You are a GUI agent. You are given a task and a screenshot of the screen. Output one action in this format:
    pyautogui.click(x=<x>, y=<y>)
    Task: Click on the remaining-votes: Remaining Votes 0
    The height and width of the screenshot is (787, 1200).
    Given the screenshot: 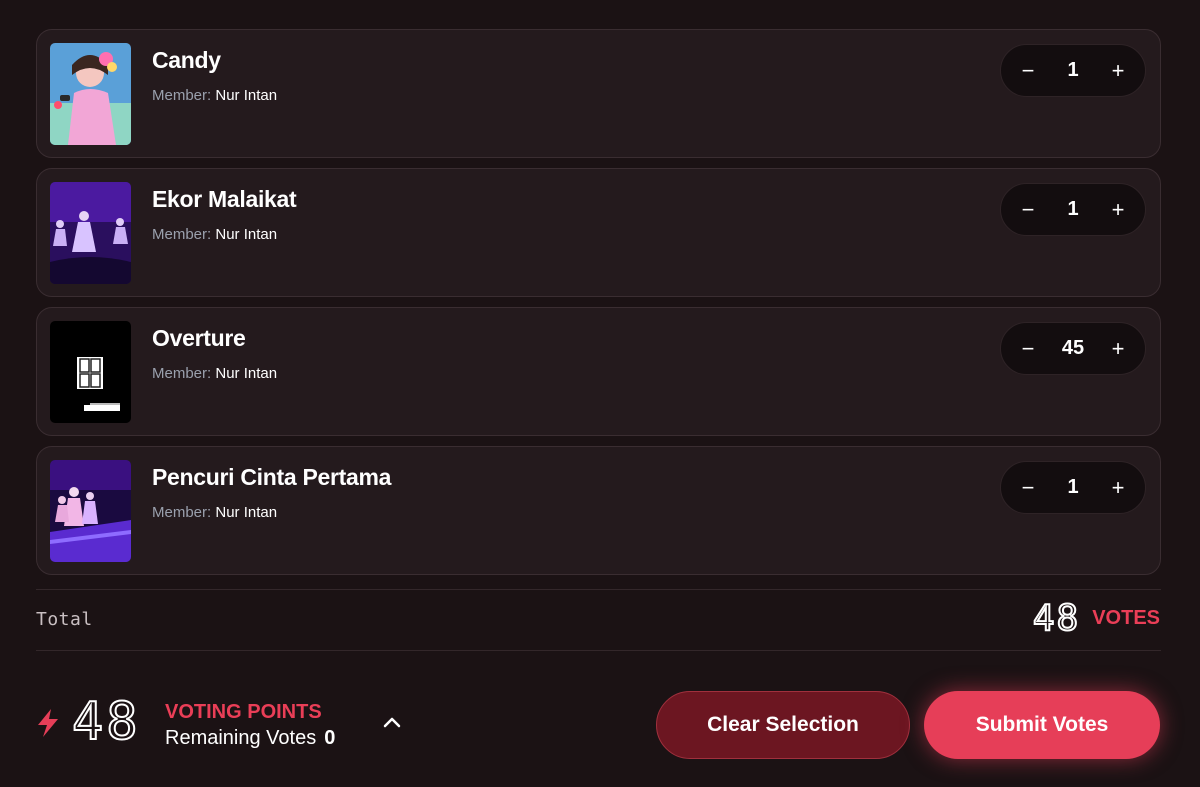 What is the action you would take?
    pyautogui.click(x=250, y=738)
    